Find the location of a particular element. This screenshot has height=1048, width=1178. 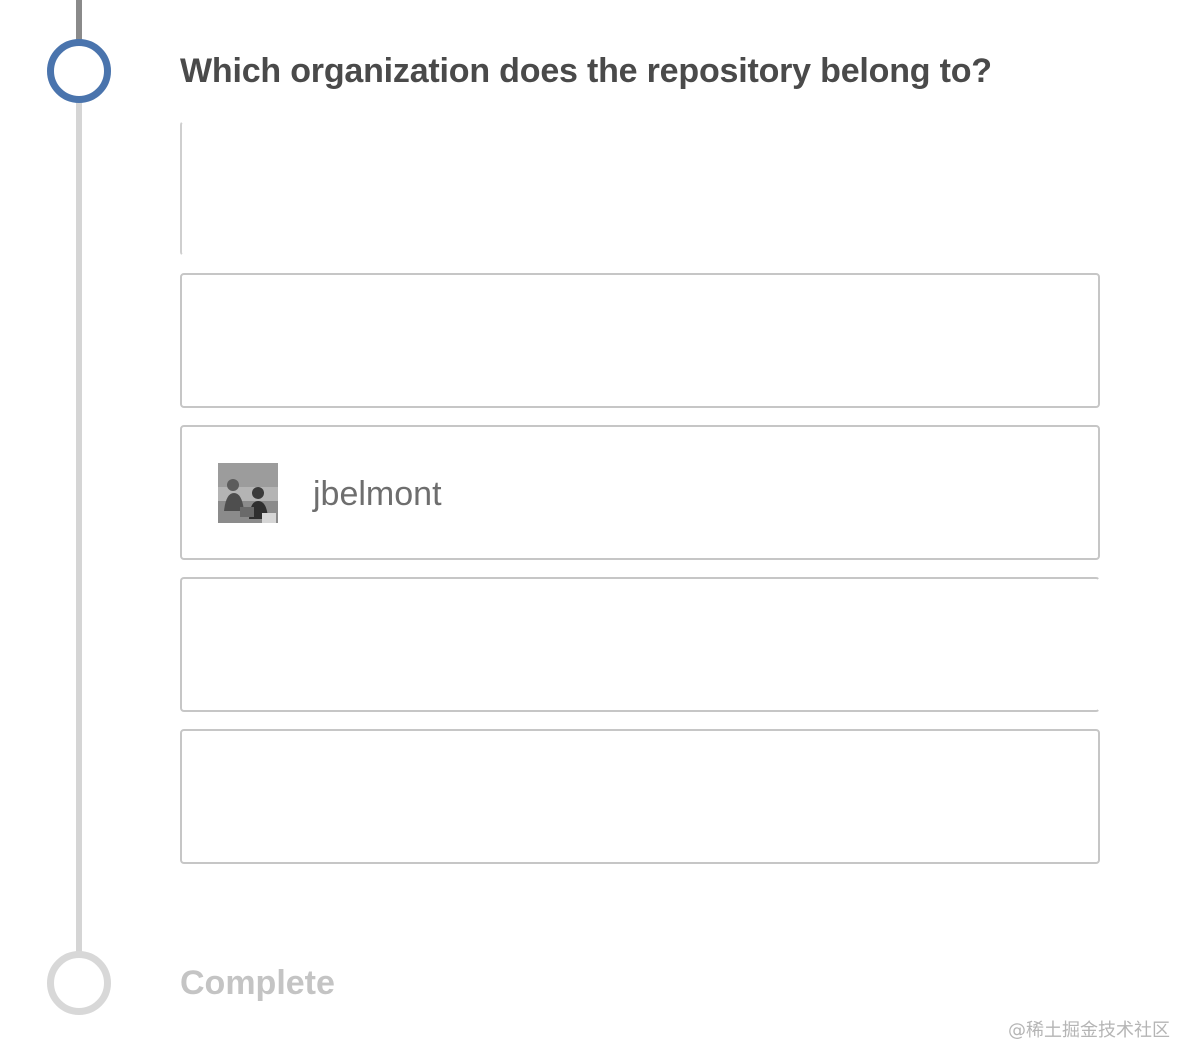

user-avatar-photo-icon is located at coordinates (248, 493).